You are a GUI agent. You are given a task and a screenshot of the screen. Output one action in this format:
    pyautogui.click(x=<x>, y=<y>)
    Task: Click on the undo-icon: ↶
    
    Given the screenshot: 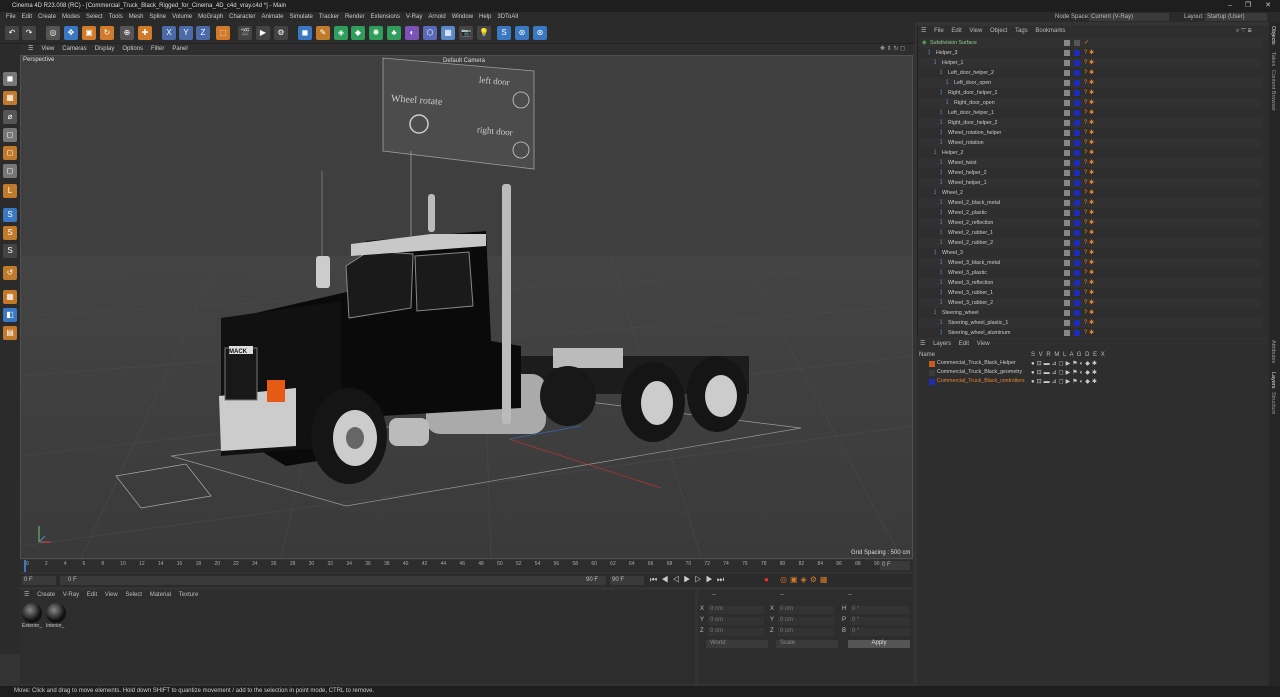 What is the action you would take?
    pyautogui.click(x=12, y=33)
    